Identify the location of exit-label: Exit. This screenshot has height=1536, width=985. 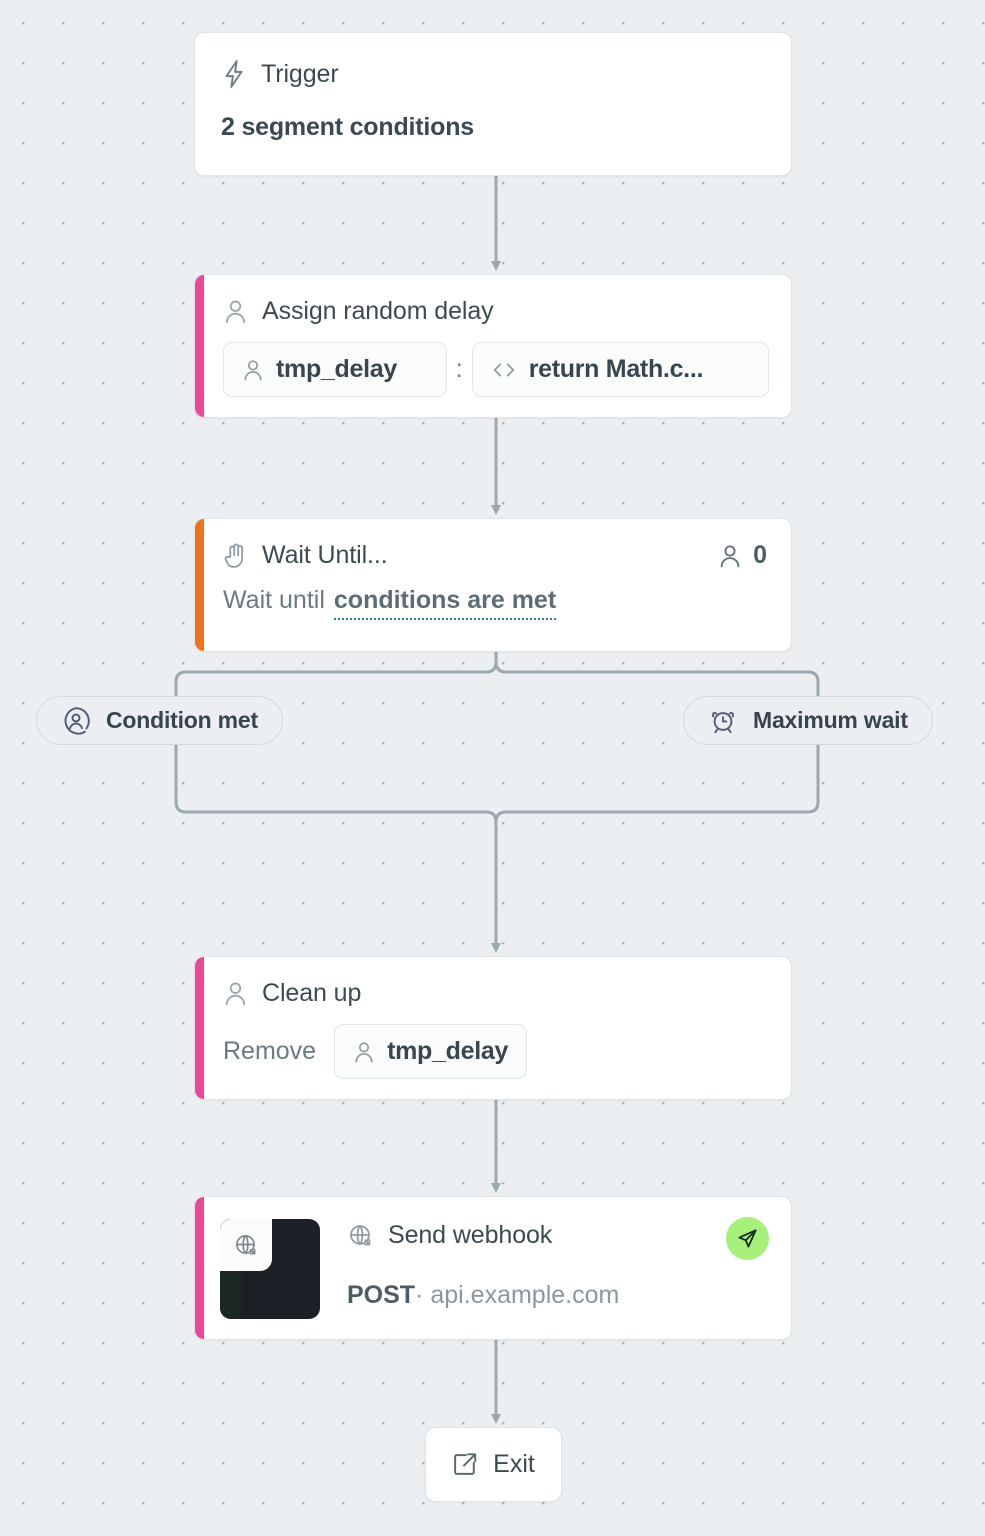
(514, 1464).